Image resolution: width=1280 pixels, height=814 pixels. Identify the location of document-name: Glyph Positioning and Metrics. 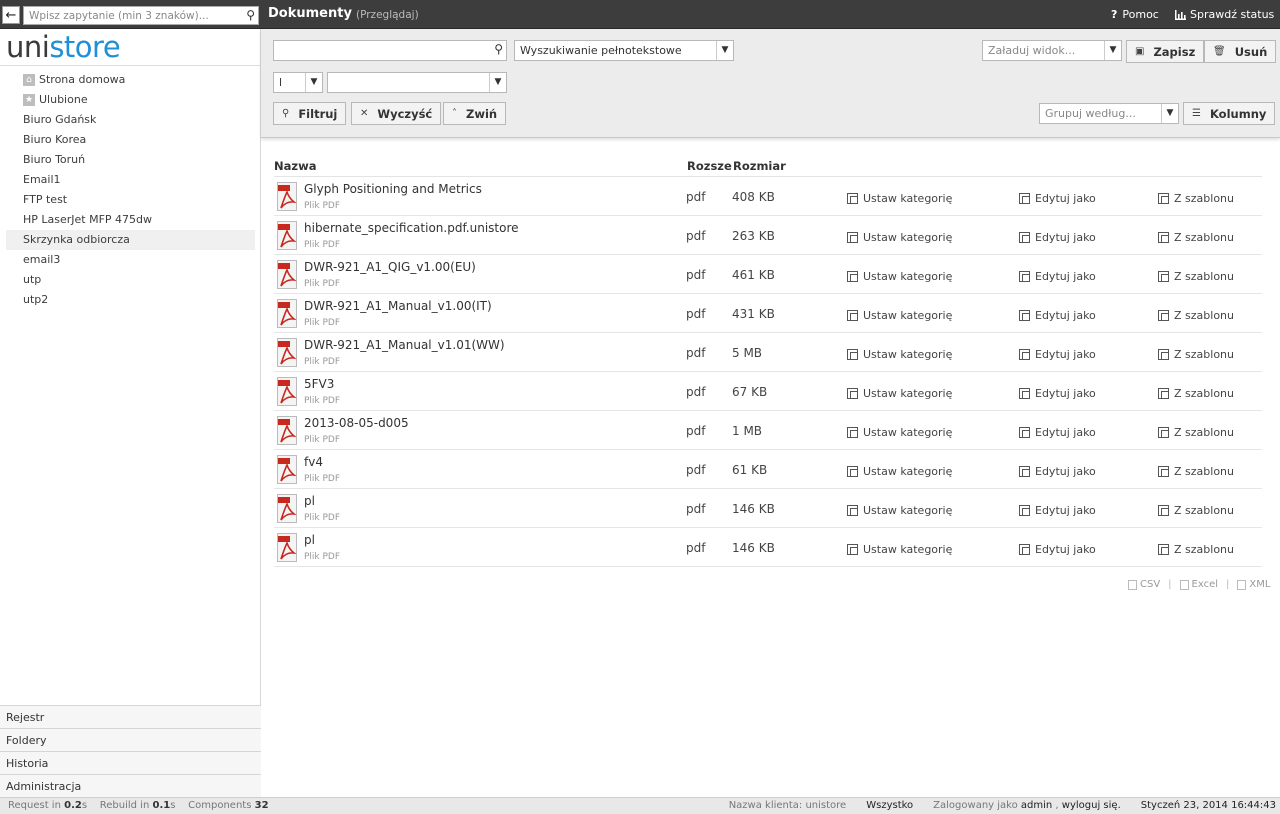
(393, 189).